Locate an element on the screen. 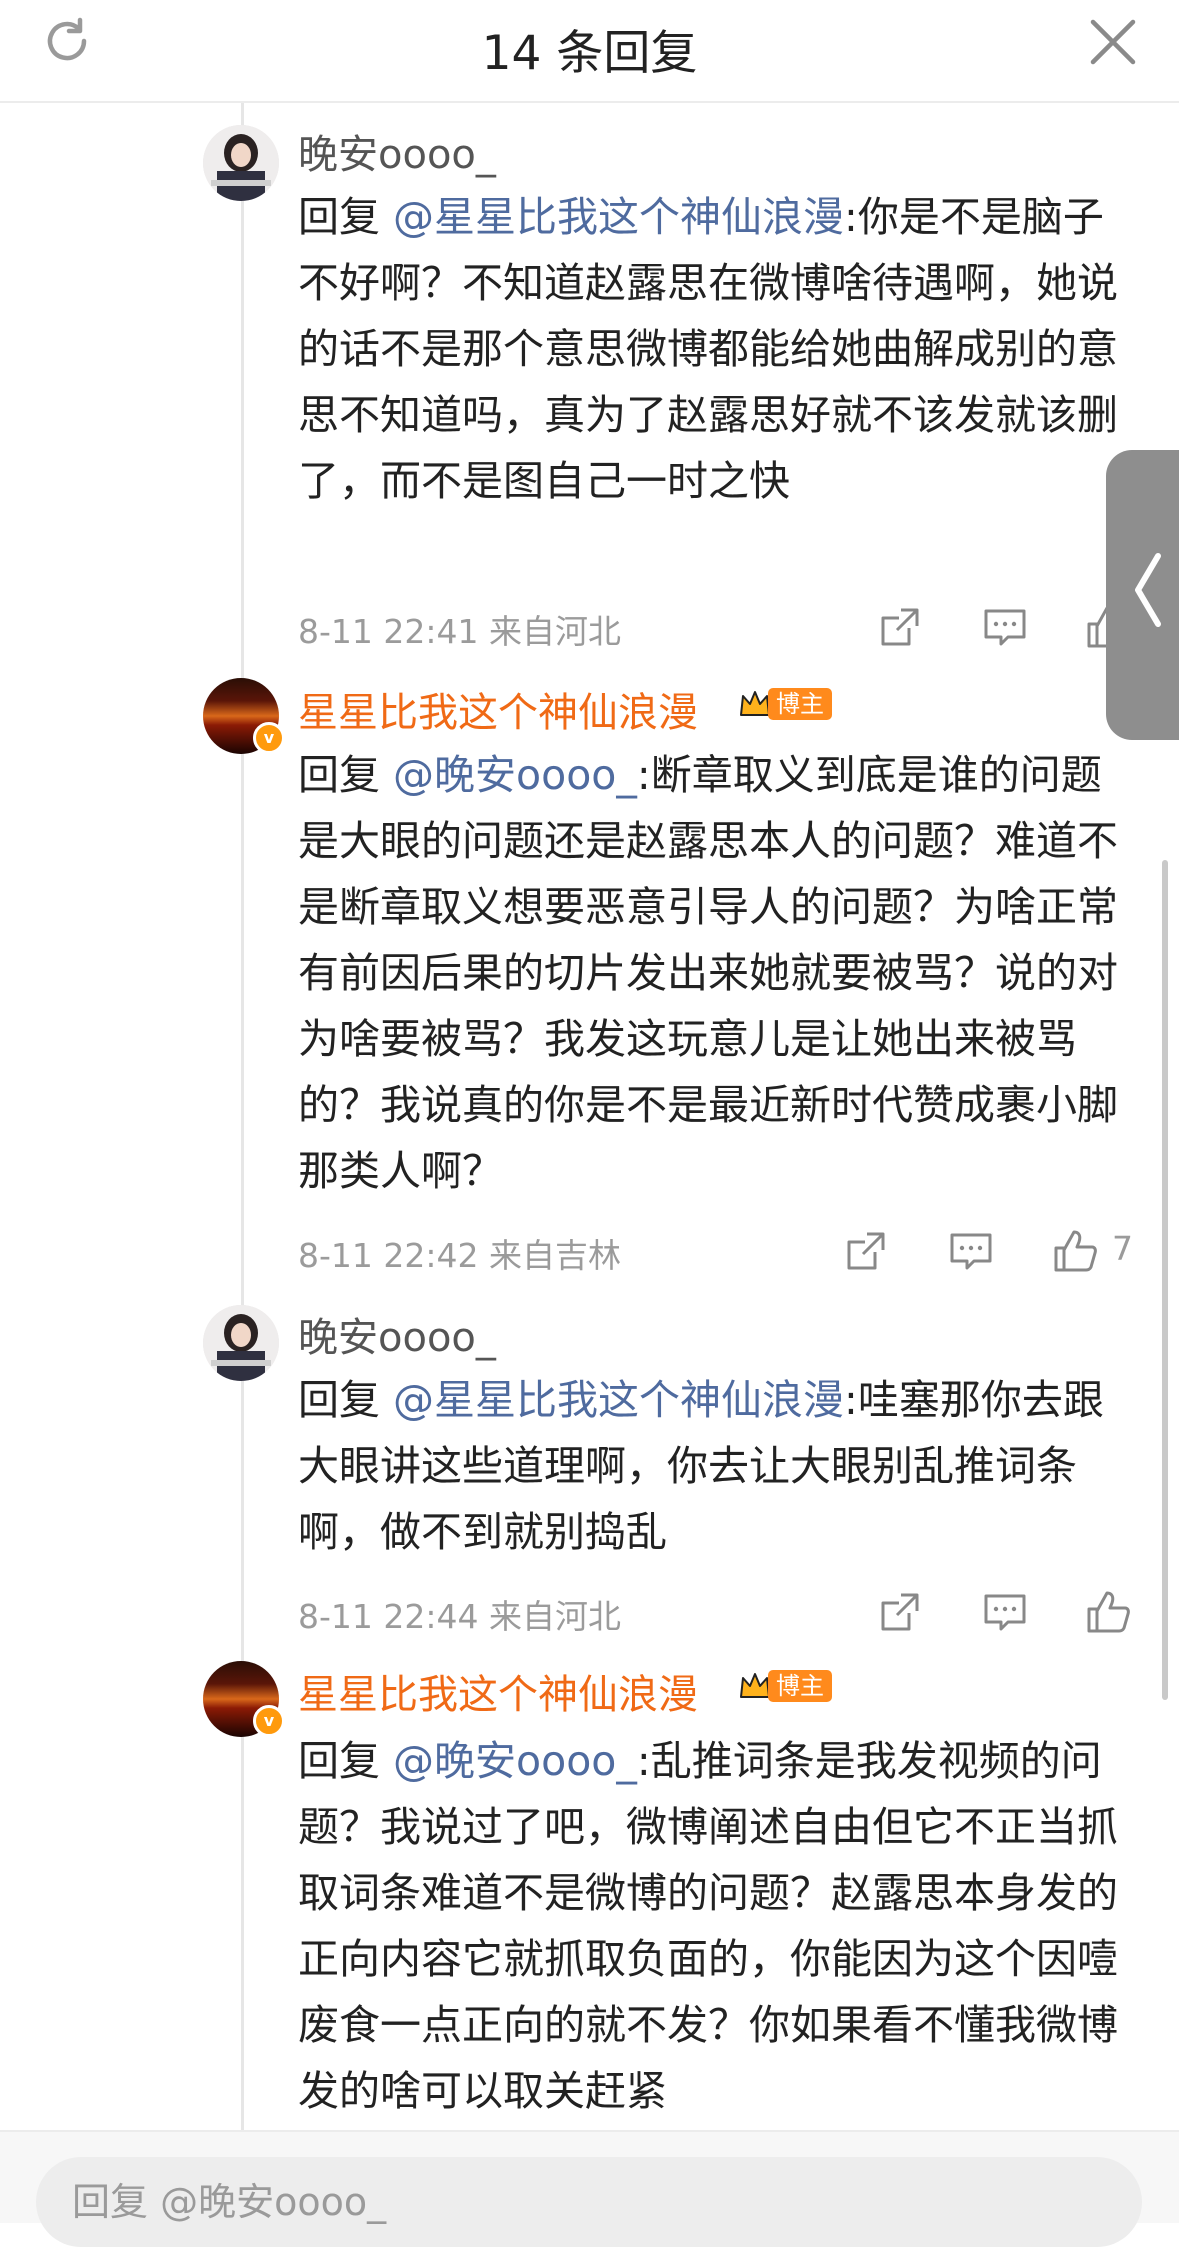 Image resolution: width=1179 pixels, height=2247 pixels. timestamp: 8-11 22:41 is located at coordinates (388, 631).